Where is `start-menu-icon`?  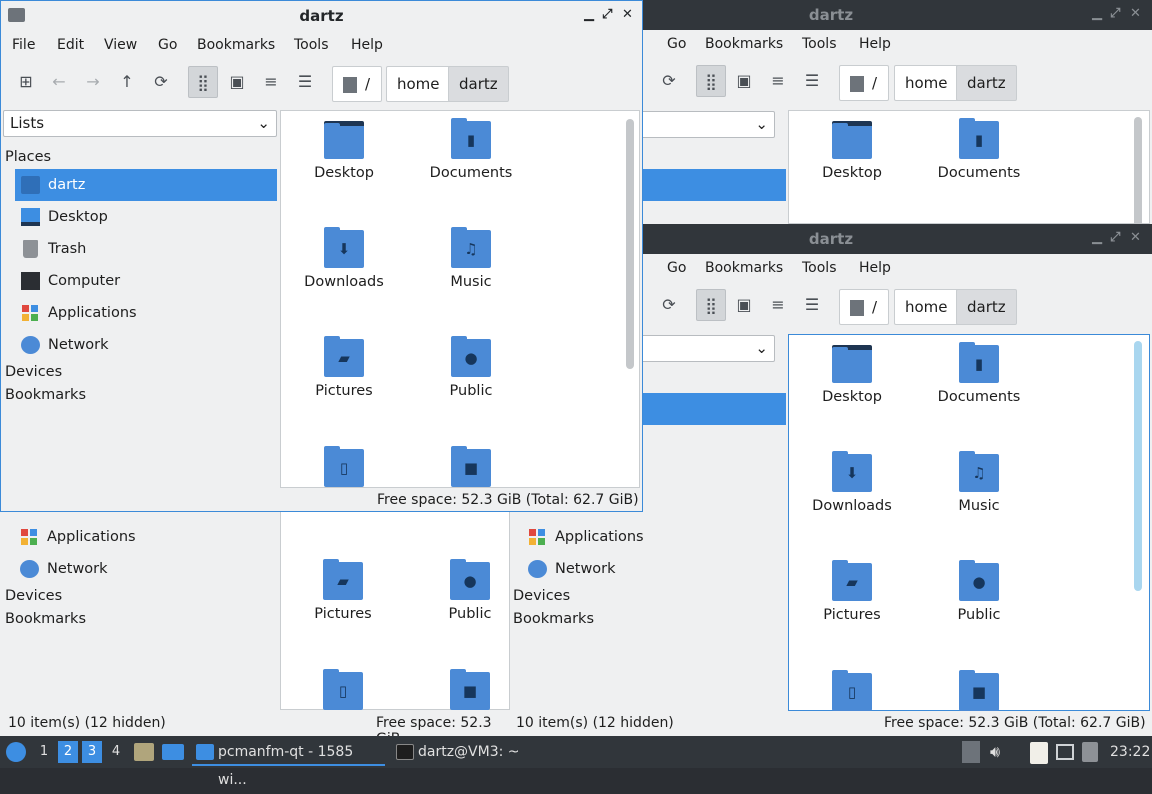 start-menu-icon is located at coordinates (16, 752).